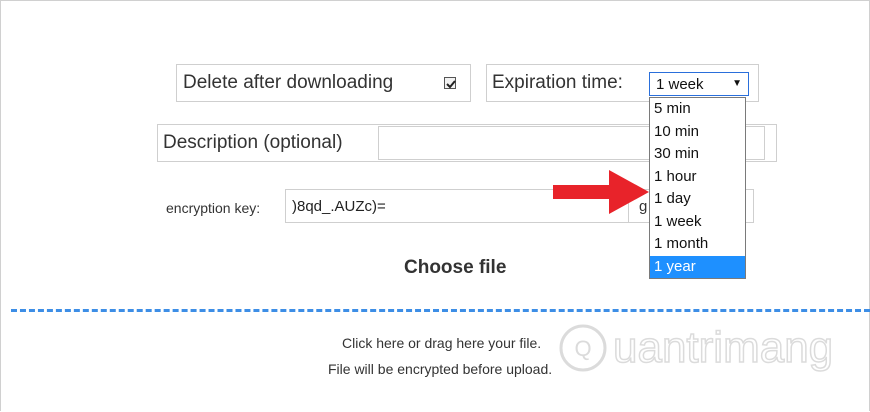  I want to click on drop-zone-divider, so click(440, 310).